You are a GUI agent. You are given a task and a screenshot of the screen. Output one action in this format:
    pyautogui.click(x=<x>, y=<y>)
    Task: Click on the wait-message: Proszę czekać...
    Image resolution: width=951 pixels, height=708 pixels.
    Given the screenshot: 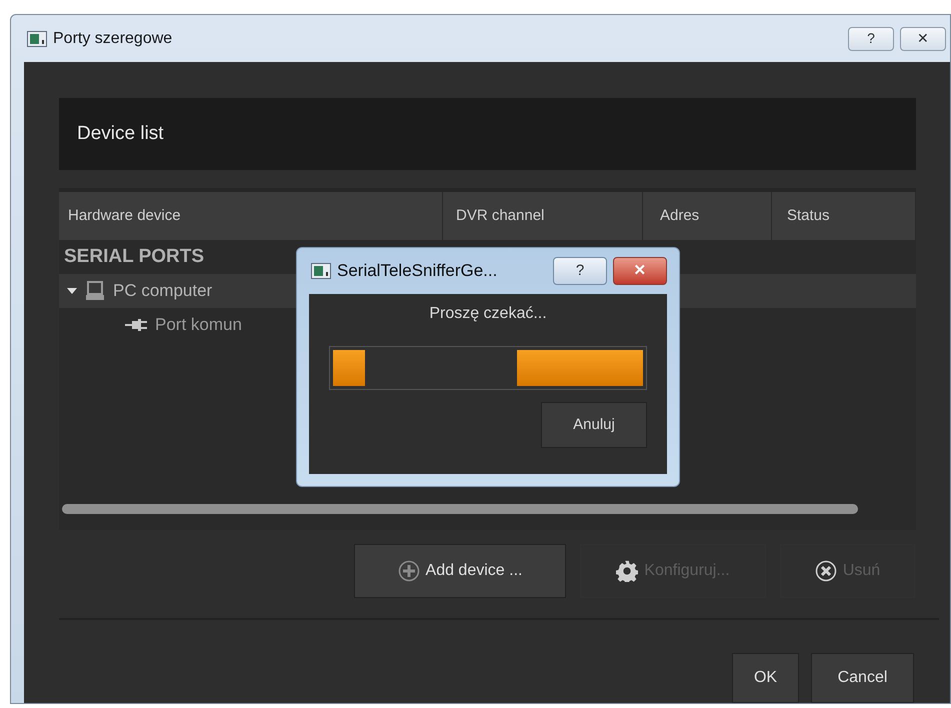 What is the action you would take?
    pyautogui.click(x=488, y=314)
    